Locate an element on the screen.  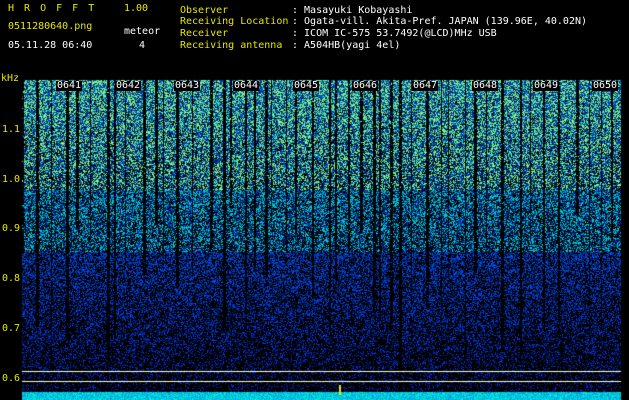
time-label: 0649 is located at coordinates (546, 85).